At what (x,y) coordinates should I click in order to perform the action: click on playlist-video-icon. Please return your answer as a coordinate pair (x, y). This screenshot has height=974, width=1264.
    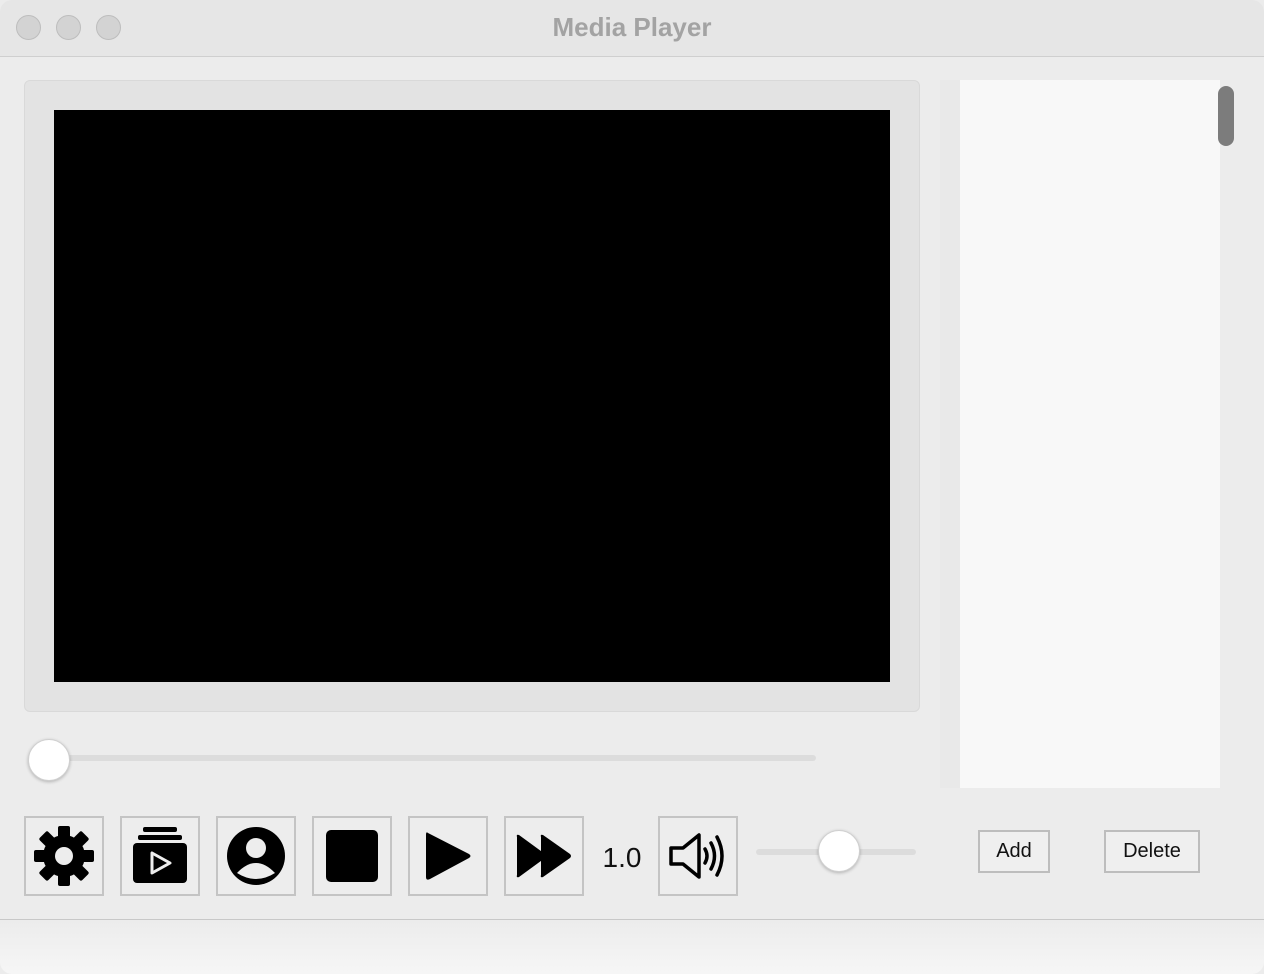
    Looking at the image, I should click on (160, 855).